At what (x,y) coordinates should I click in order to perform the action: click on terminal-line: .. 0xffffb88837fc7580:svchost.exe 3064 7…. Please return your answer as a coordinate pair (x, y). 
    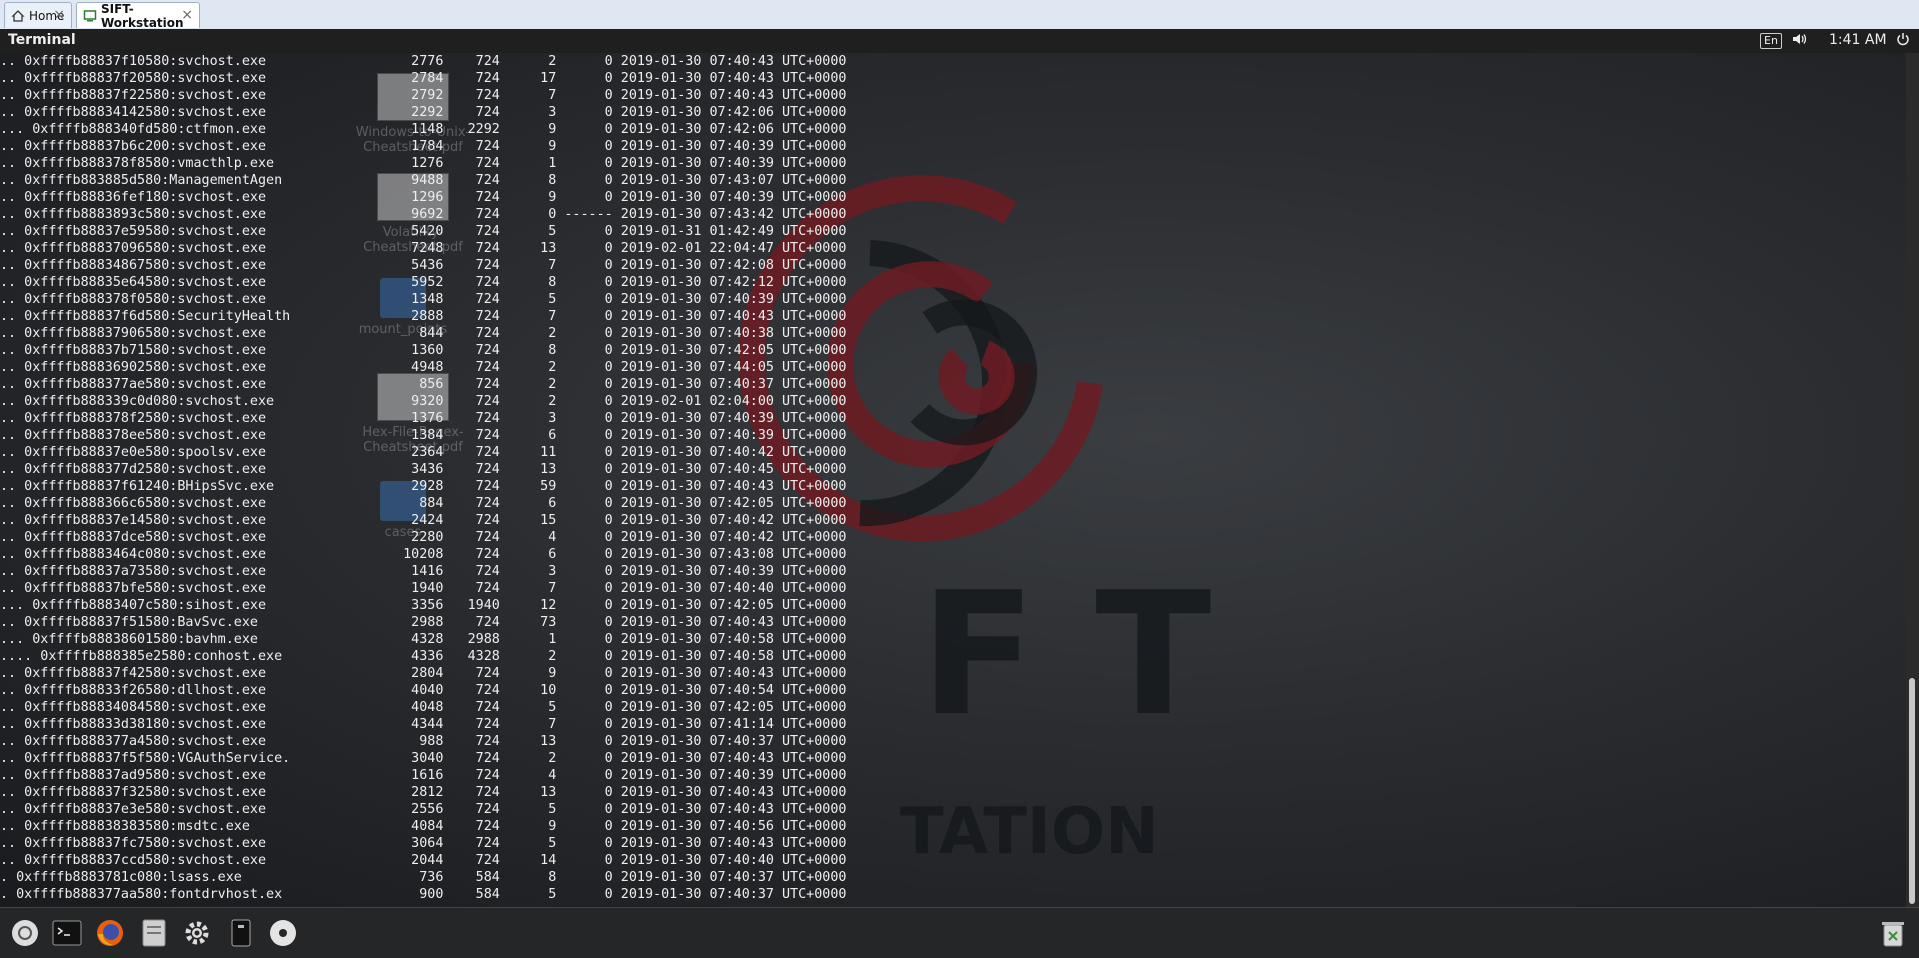
    Looking at the image, I should click on (423, 843).